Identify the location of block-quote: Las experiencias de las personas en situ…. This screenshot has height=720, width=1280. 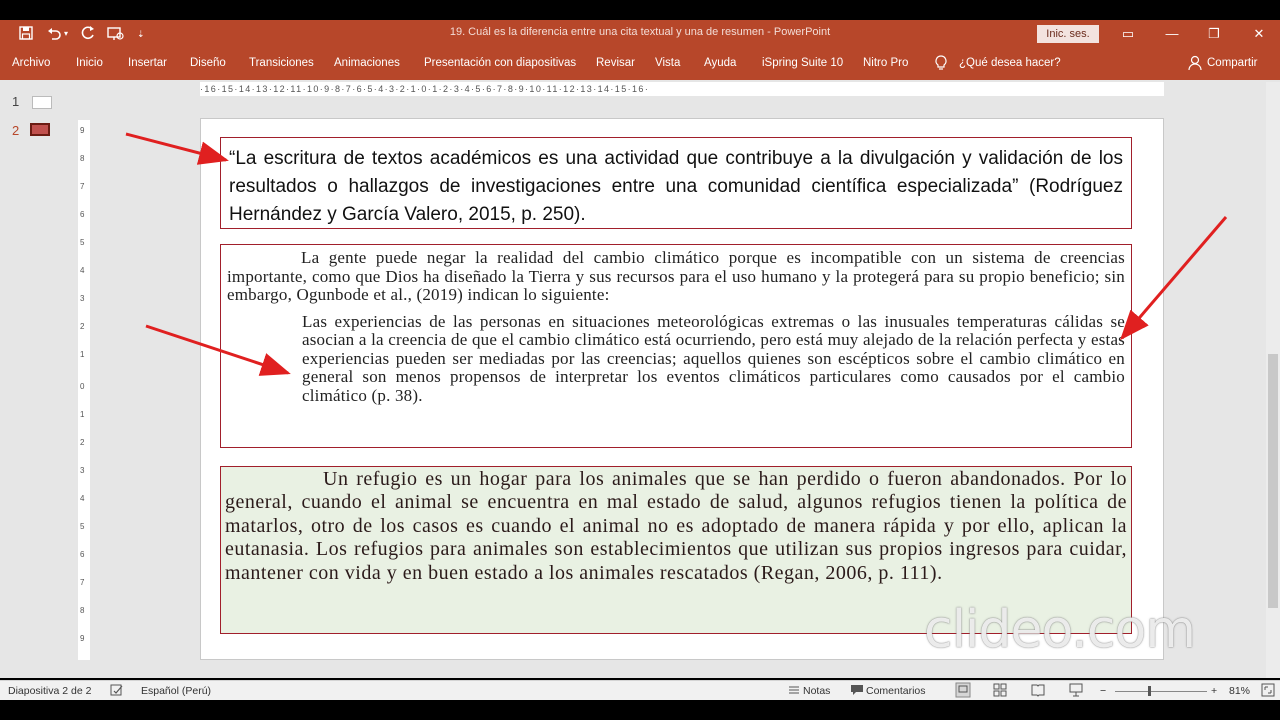
(713, 358).